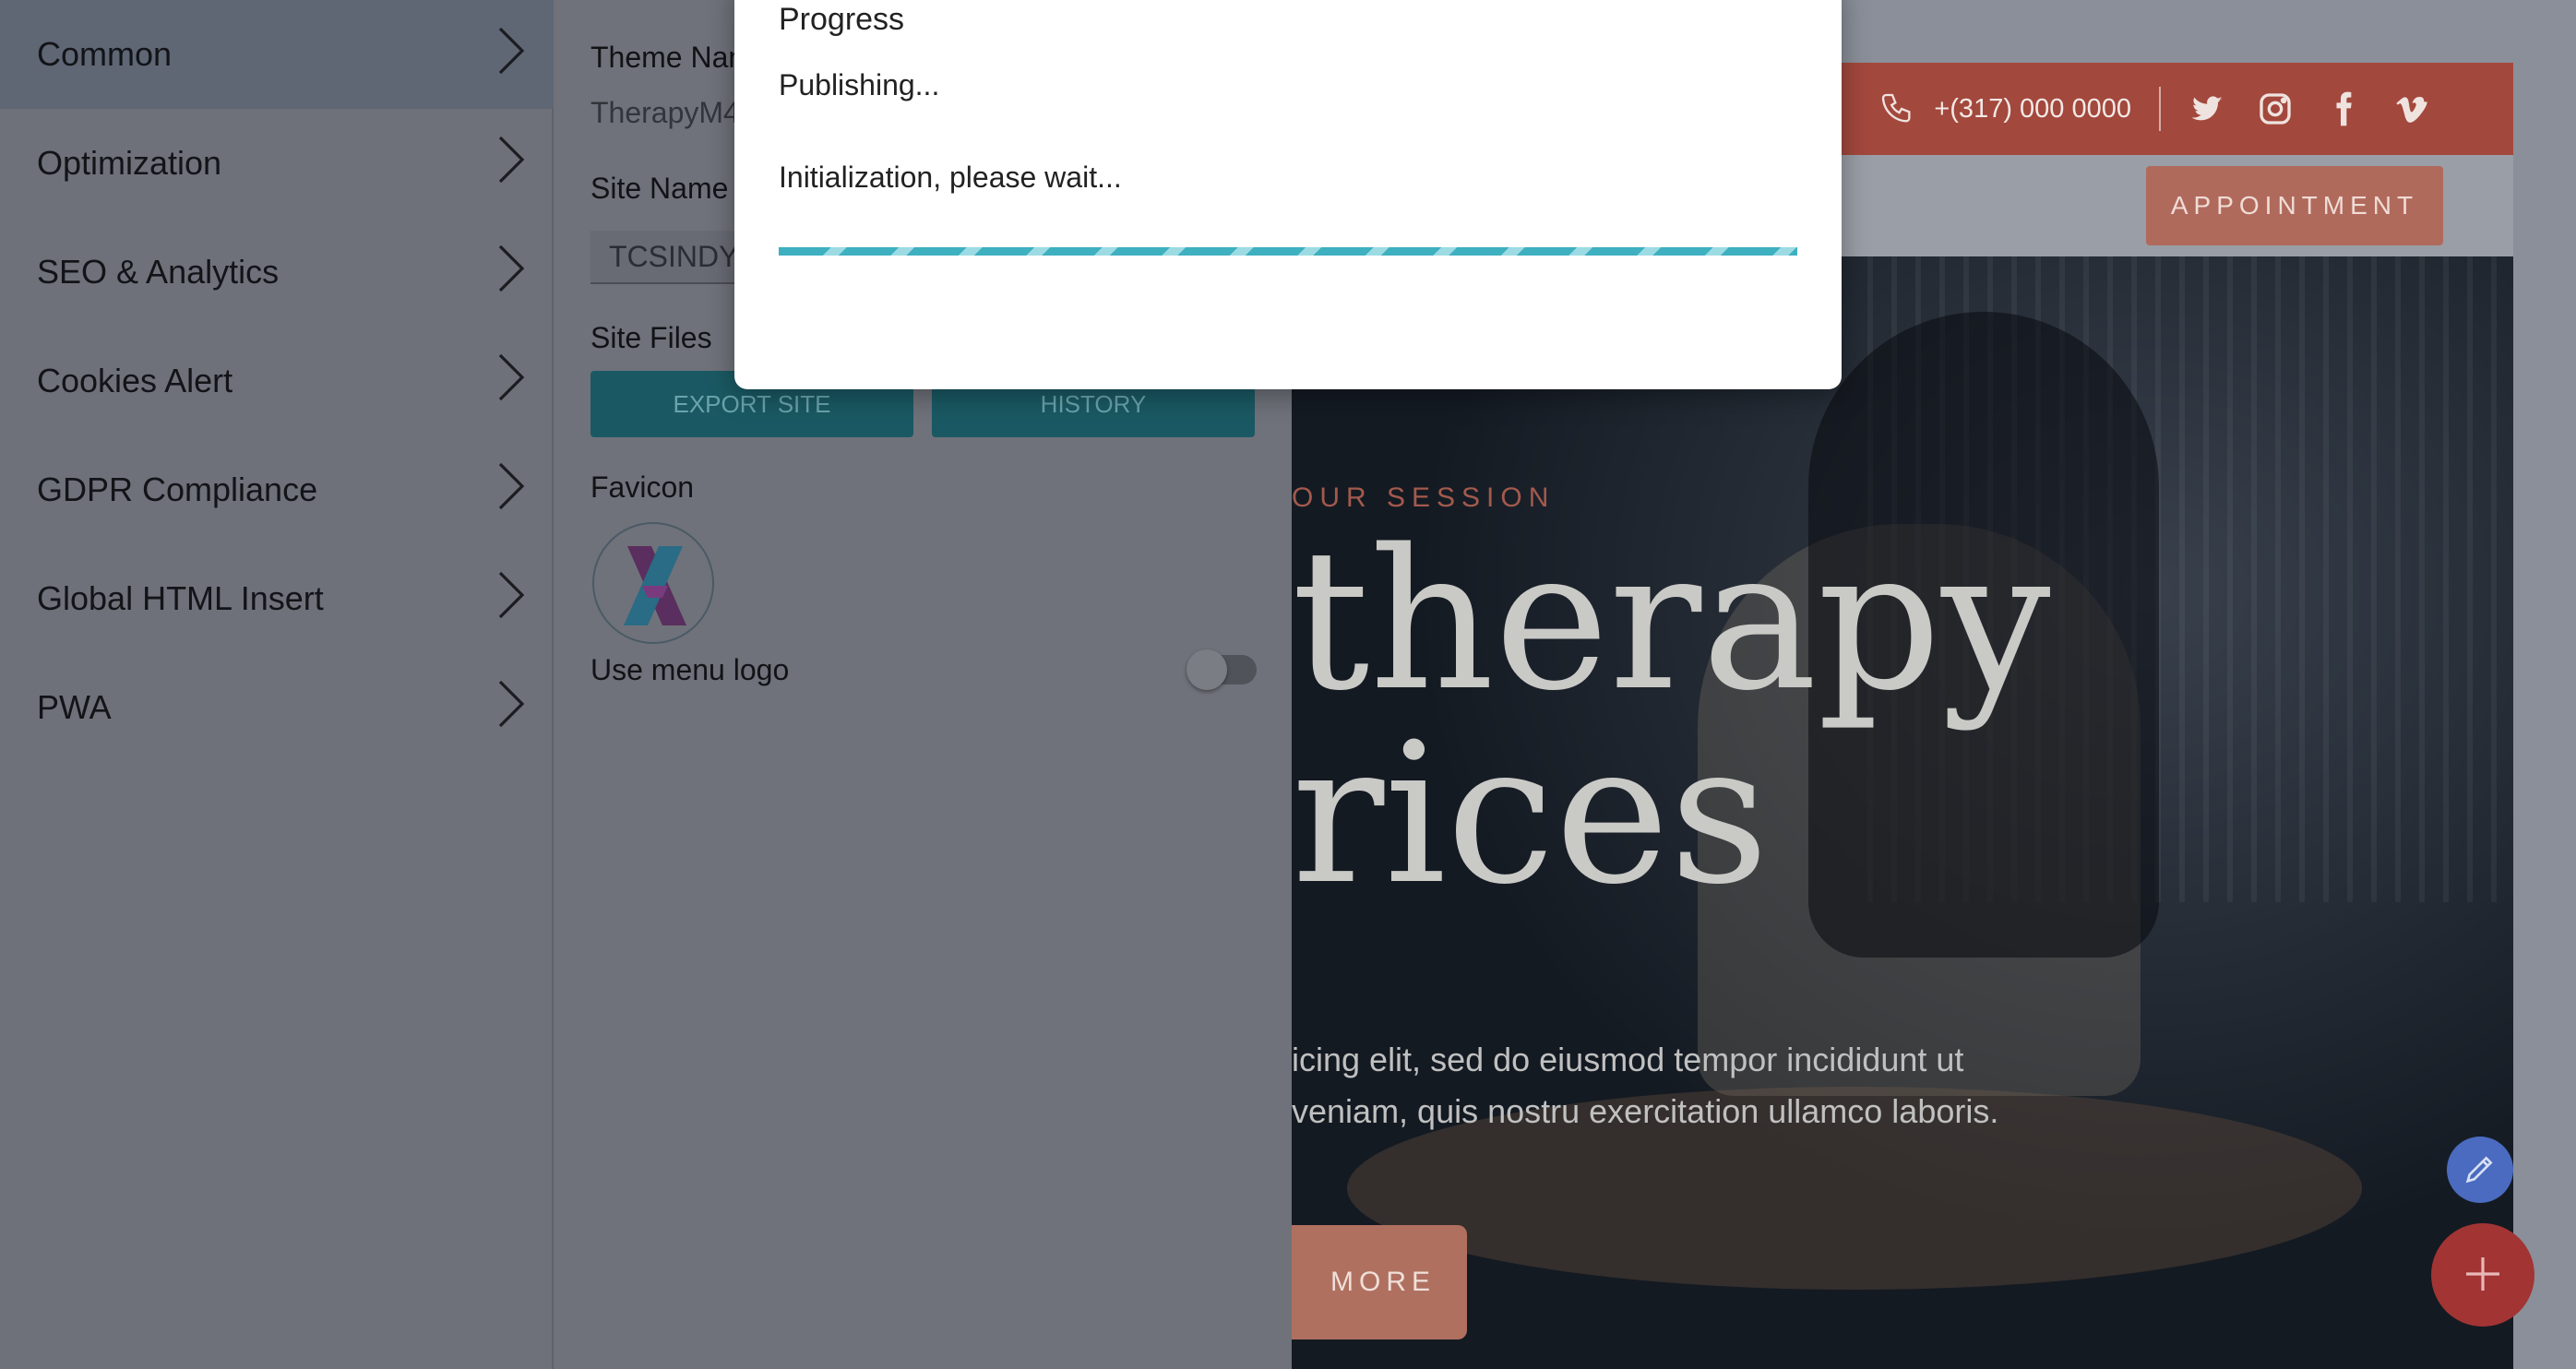 This screenshot has width=2576, height=1369. I want to click on sidebar-item-label: SEO & Analytics, so click(158, 272).